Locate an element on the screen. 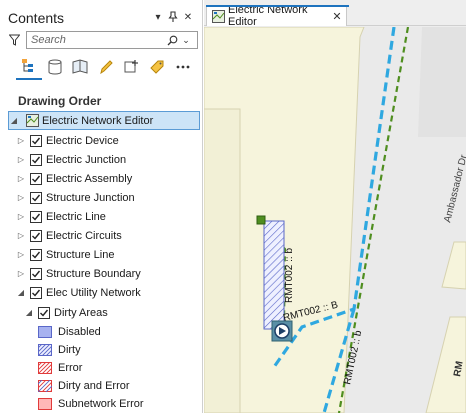  tree-item-map: ◢ Electric Network Editor is located at coordinates (104, 120).